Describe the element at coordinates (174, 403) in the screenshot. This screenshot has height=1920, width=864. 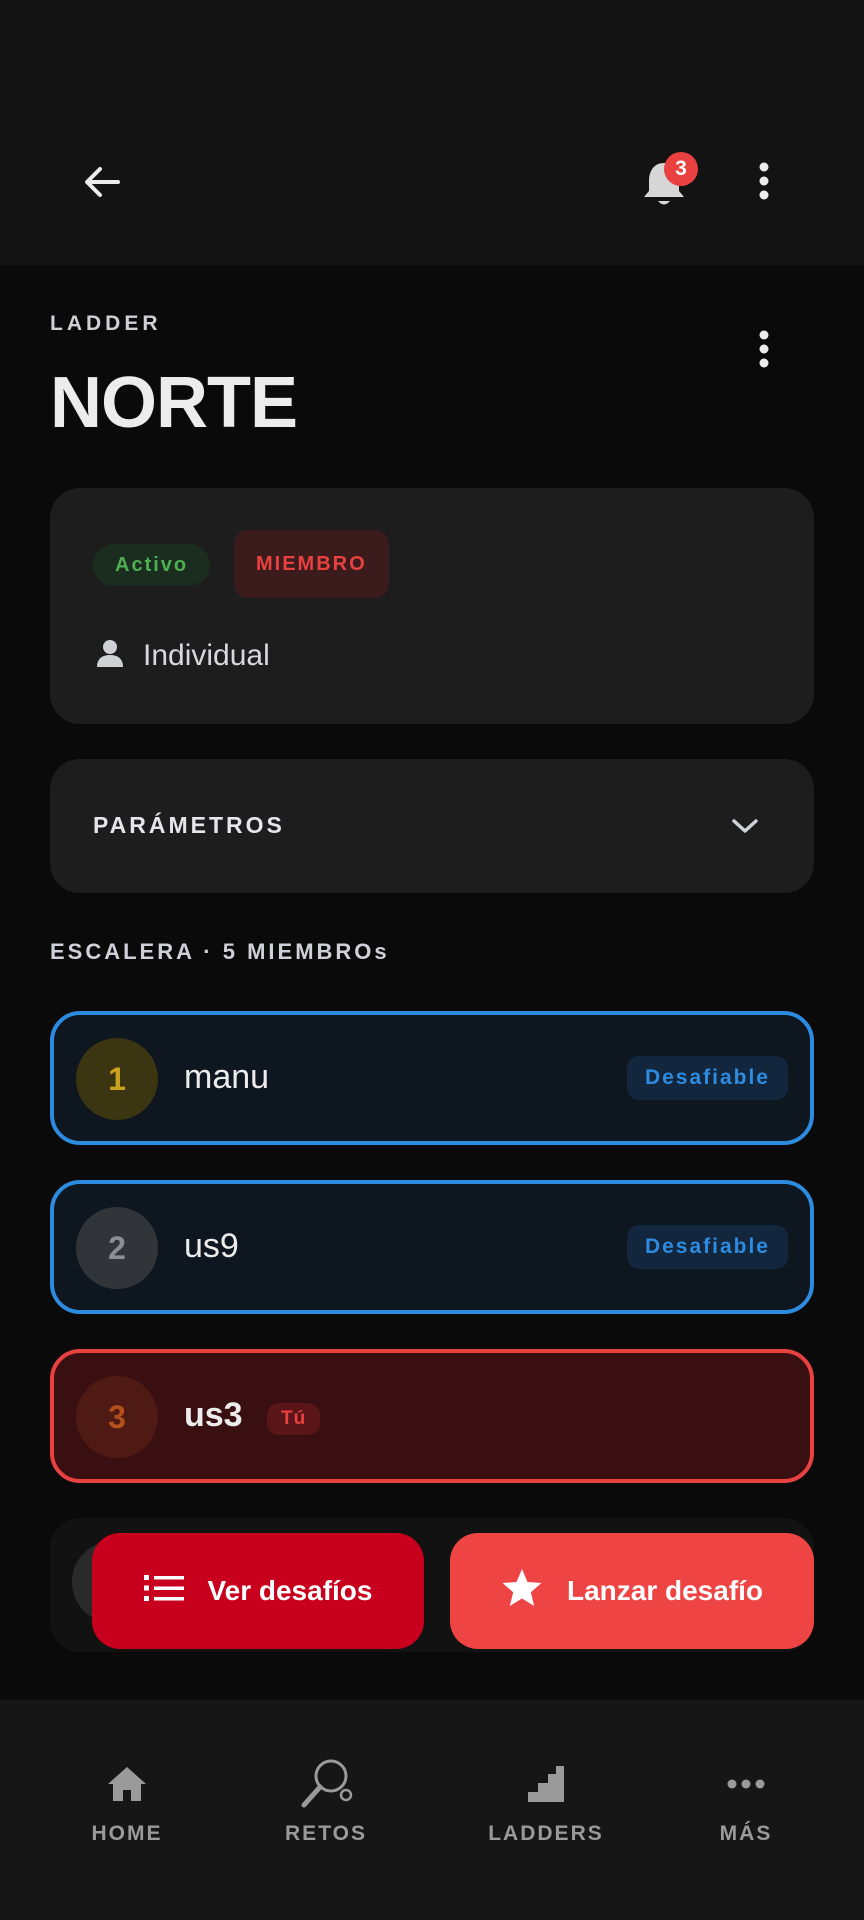
I see `page-title: NORTE` at that location.